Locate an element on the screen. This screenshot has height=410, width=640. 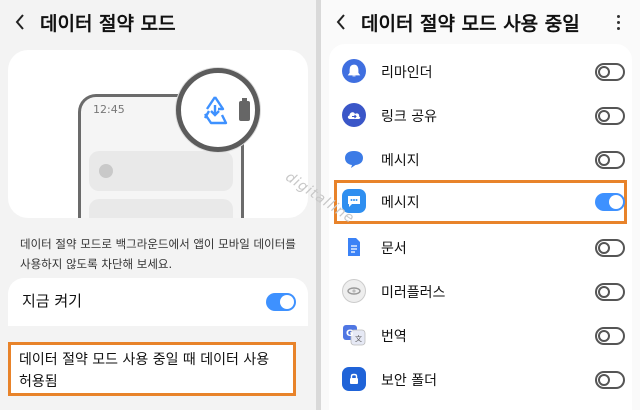
turn-on-now-row: 지금 켜기 is located at coordinates (158, 302).